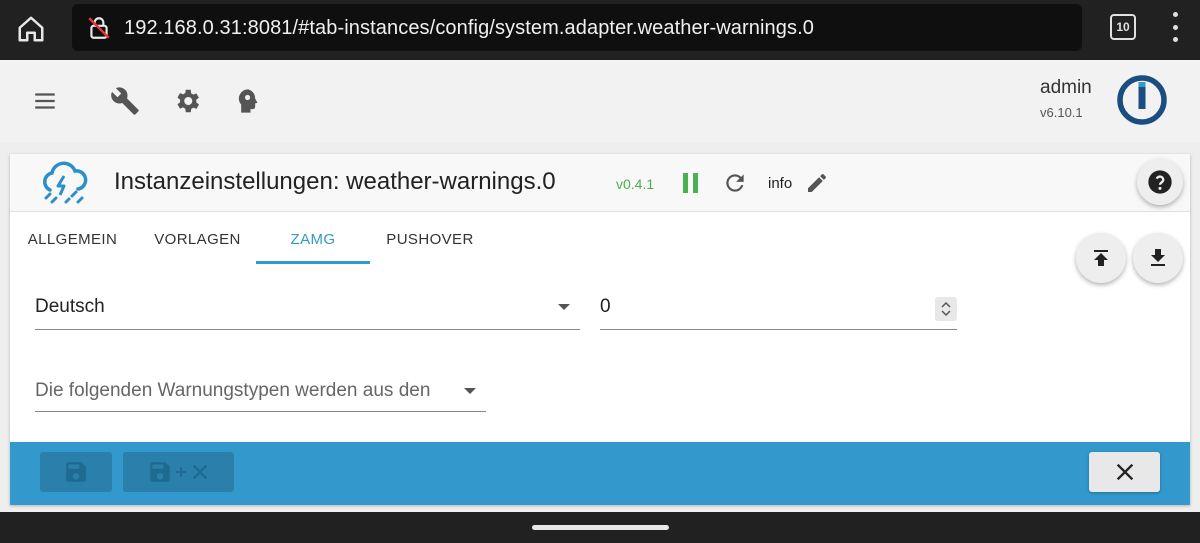  I want to click on language-select-value: Deutsch, so click(70, 306).